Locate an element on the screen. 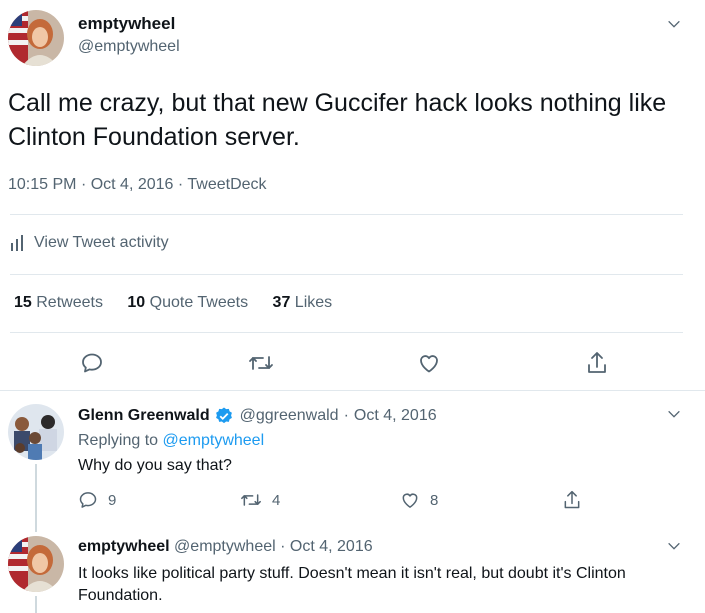  replying-to: Replying to @emptywheel is located at coordinates (171, 441).